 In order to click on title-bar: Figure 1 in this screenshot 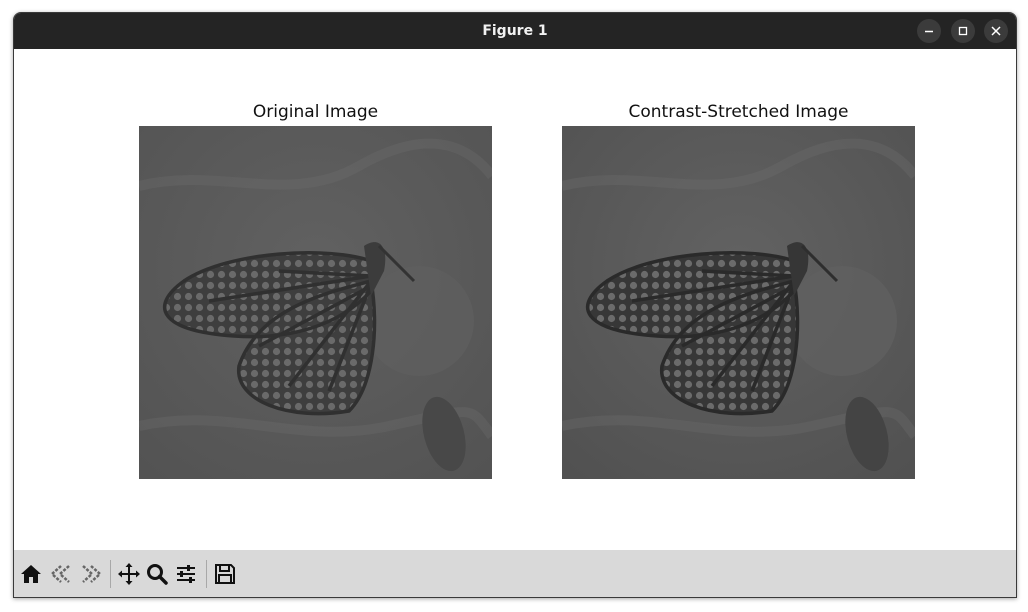, I will do `click(515, 31)`.